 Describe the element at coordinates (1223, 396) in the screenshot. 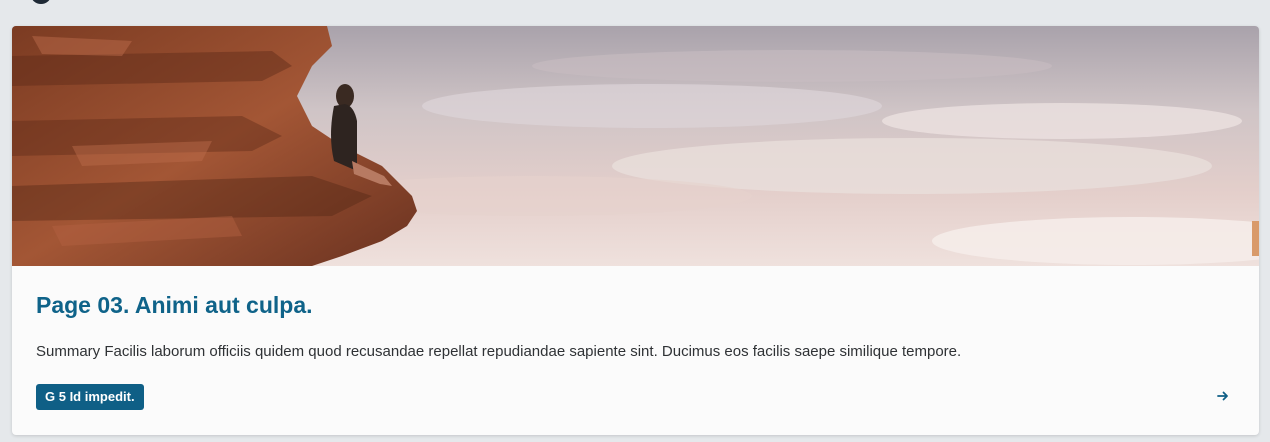

I see `arrow-right-icon` at that location.